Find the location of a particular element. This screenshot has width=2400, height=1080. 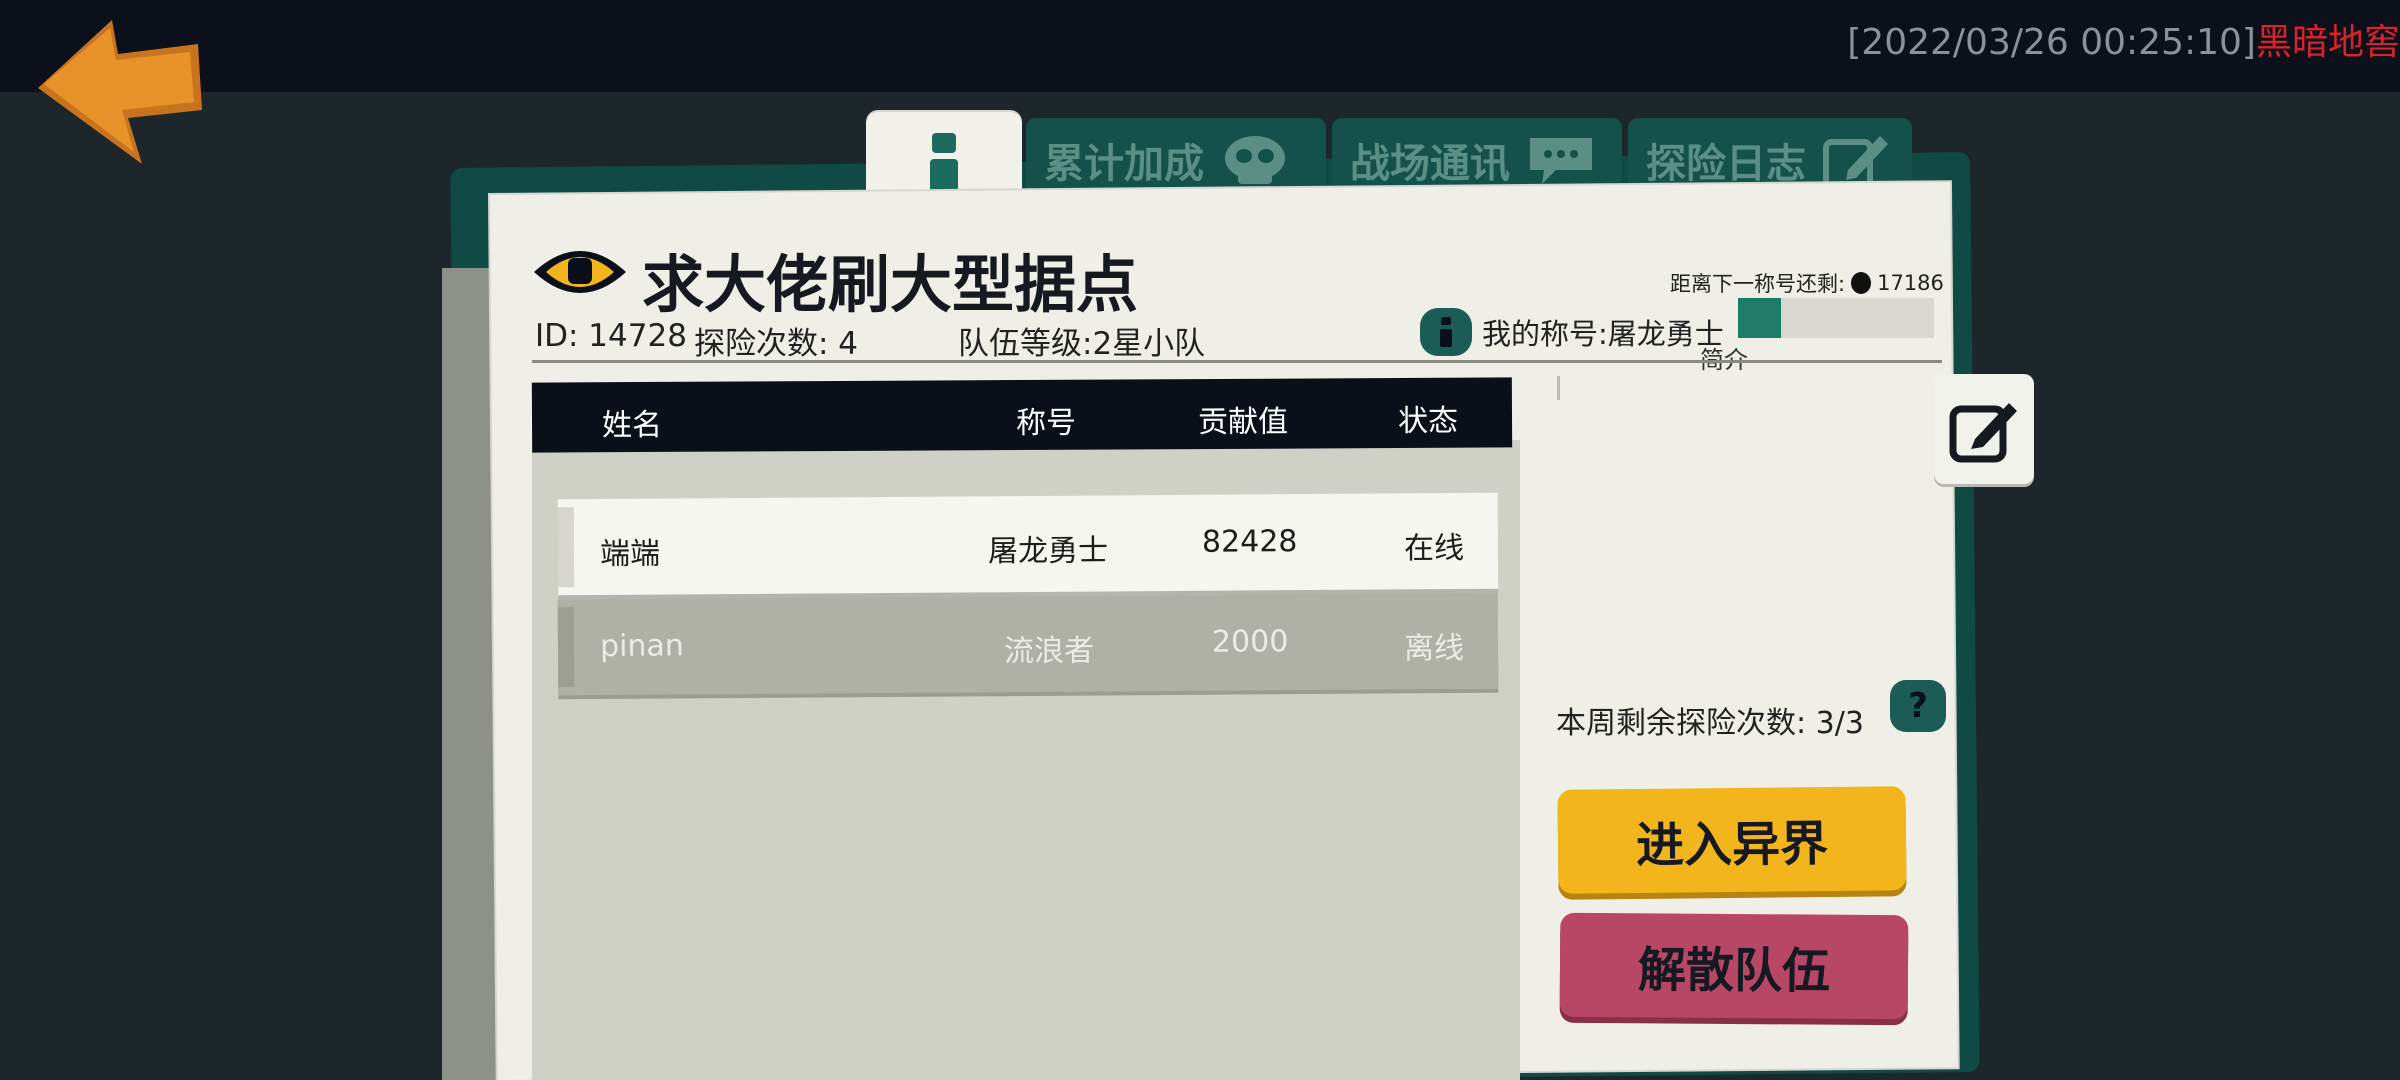

eye-icon is located at coordinates (580, 272).